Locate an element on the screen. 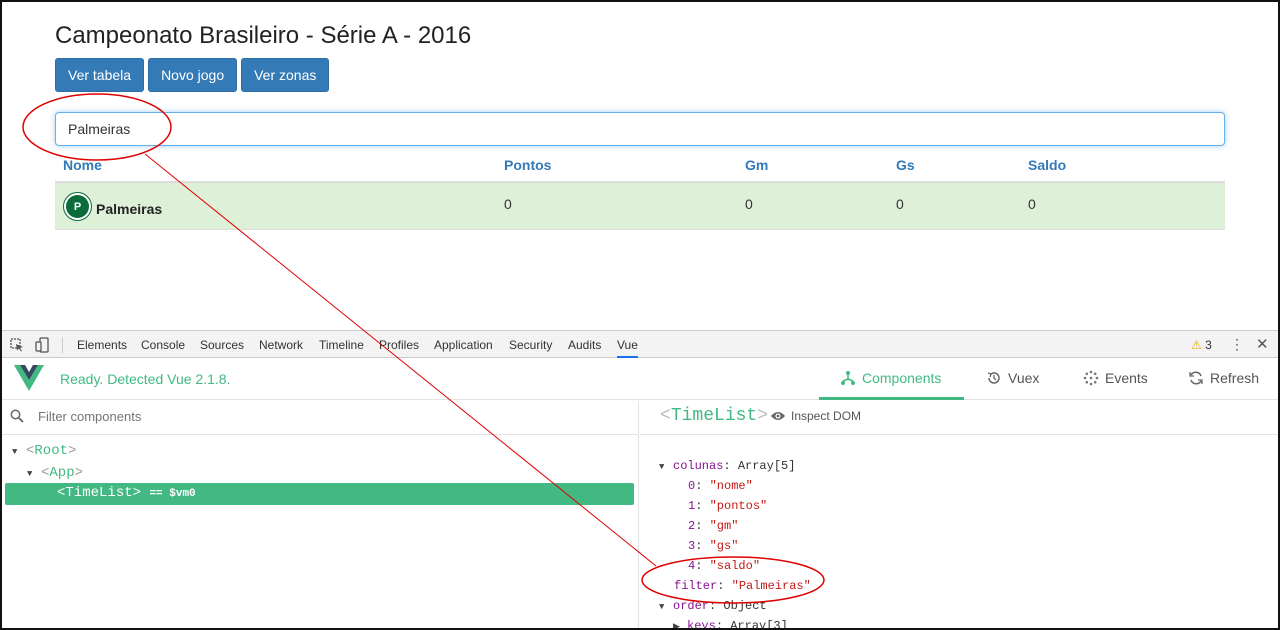  prop-colunas-item: 2: "gm" is located at coordinates (713, 526).